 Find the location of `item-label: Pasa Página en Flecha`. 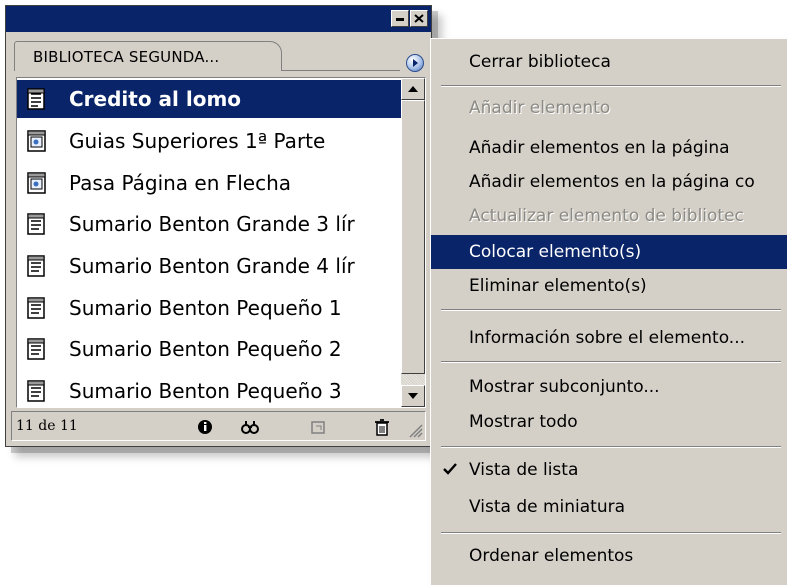

item-label: Pasa Página en Flecha is located at coordinates (180, 182).